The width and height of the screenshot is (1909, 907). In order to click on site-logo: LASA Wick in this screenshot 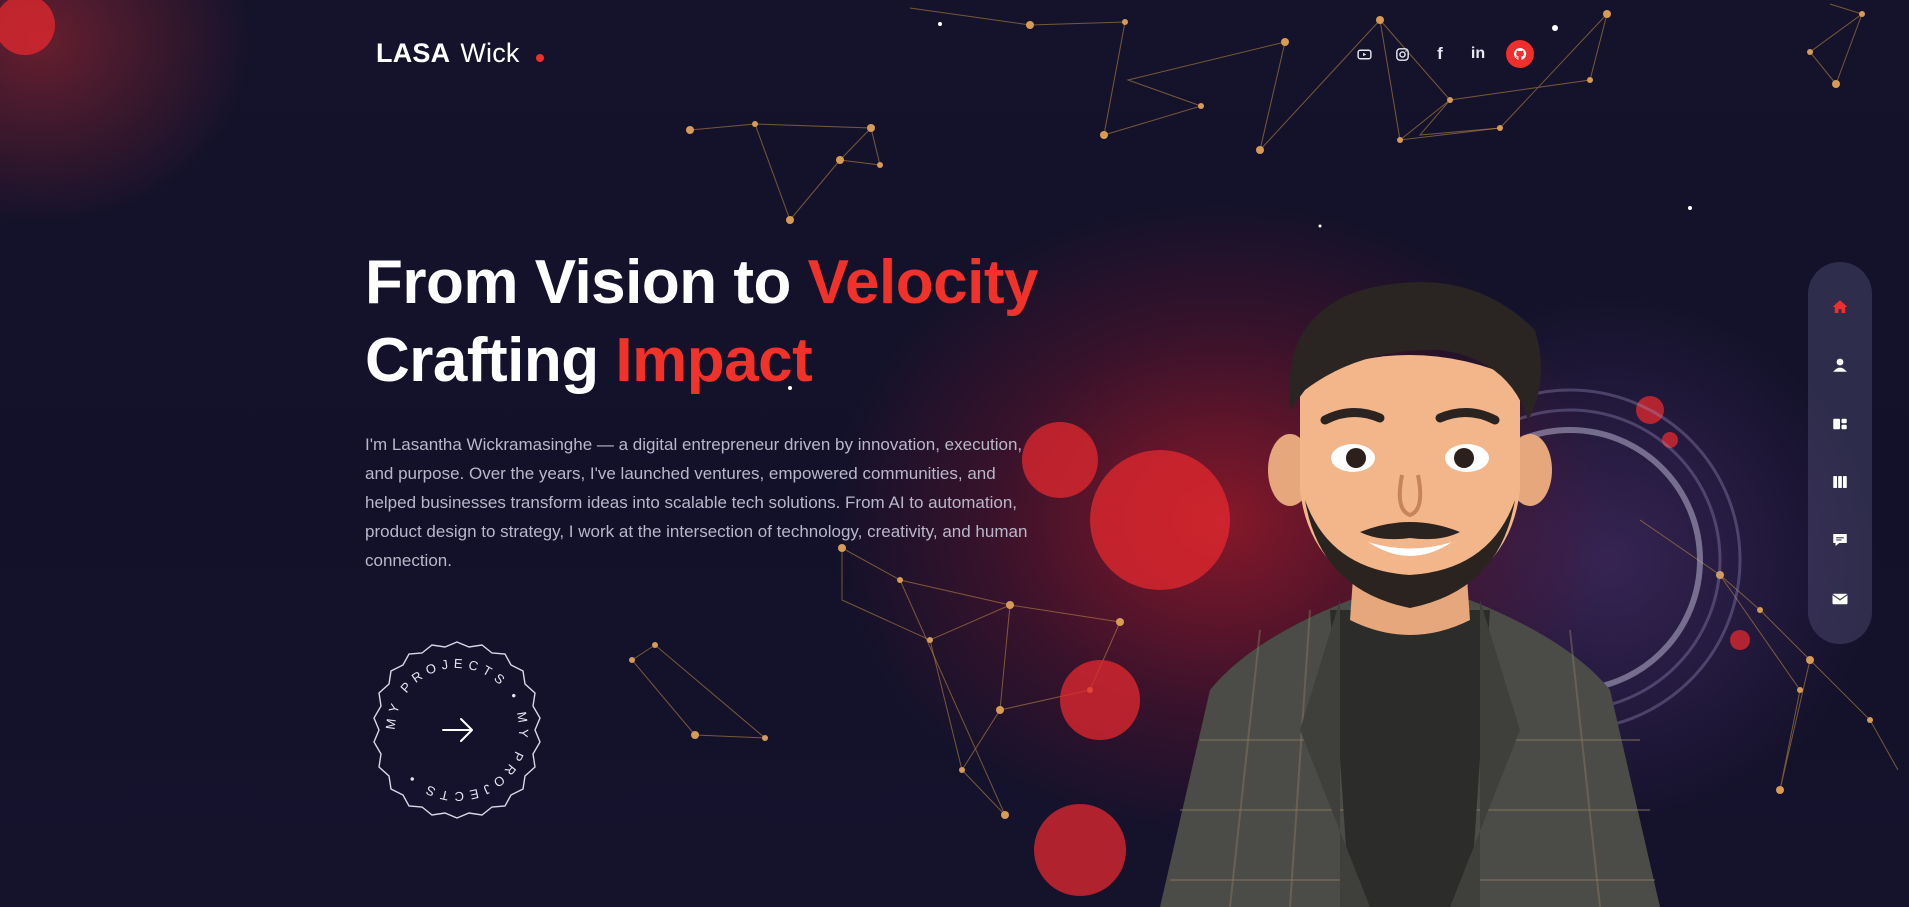, I will do `click(460, 53)`.